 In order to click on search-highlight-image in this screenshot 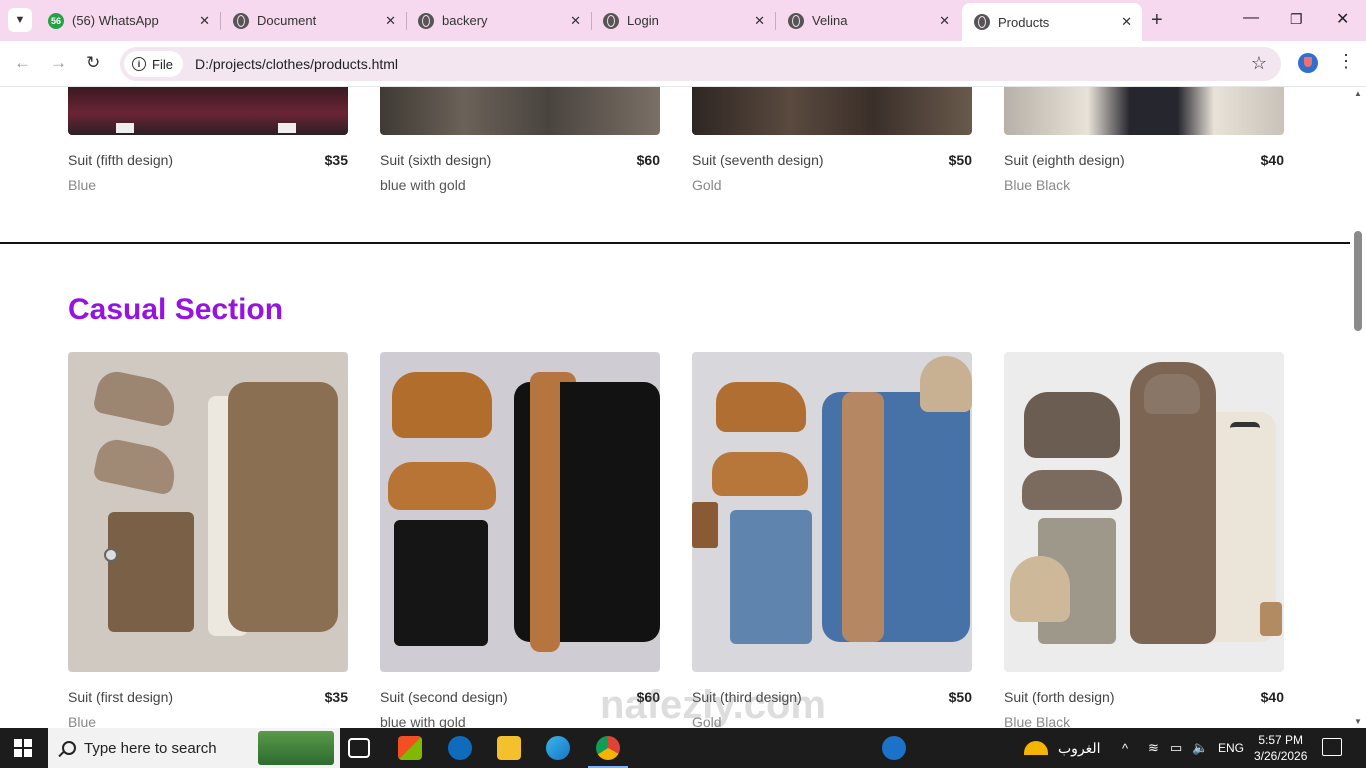, I will do `click(296, 748)`.